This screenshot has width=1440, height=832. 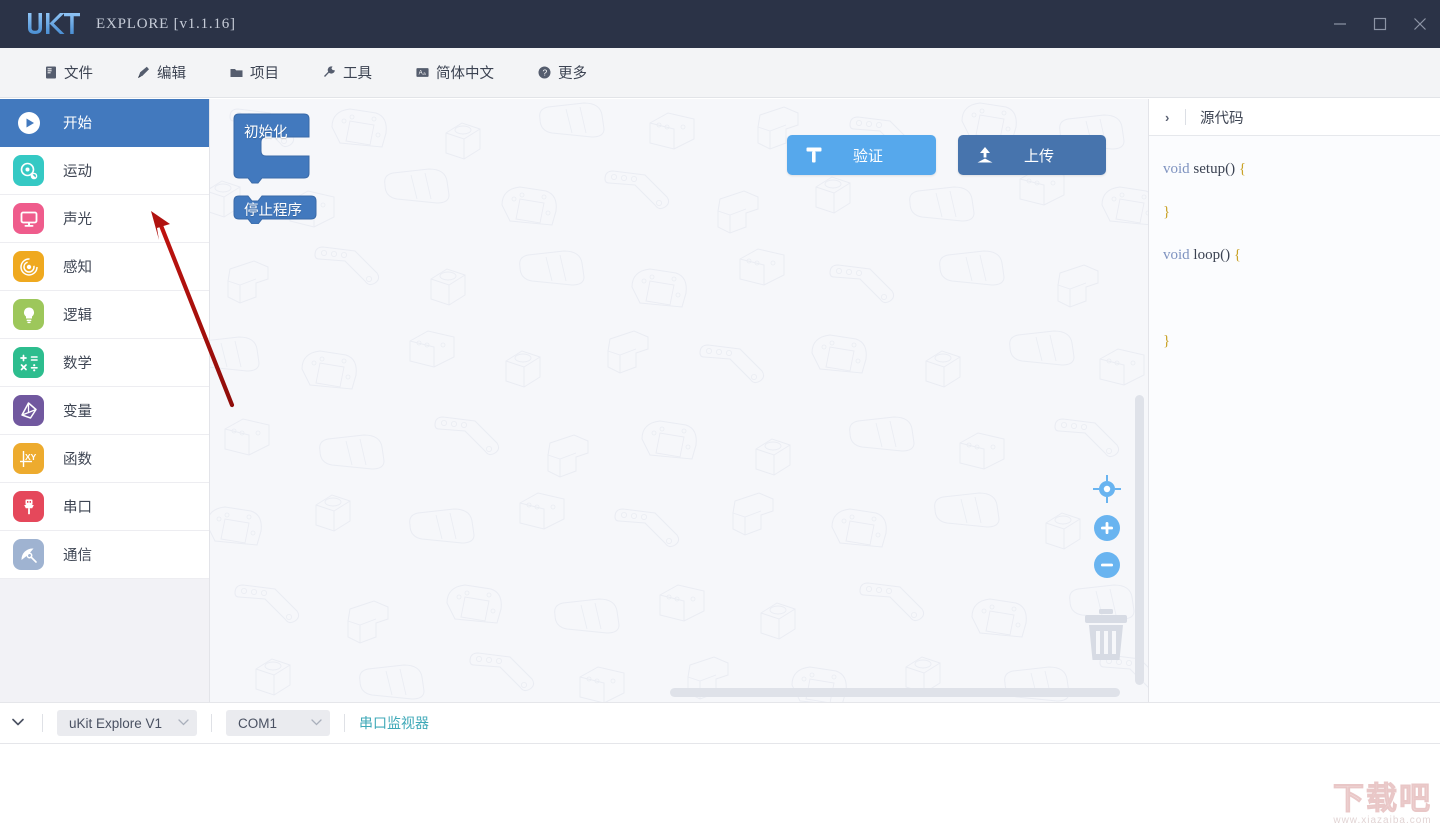 What do you see at coordinates (77, 316) in the screenshot?
I see `sidebar-label-logic: 逻辑` at bounding box center [77, 316].